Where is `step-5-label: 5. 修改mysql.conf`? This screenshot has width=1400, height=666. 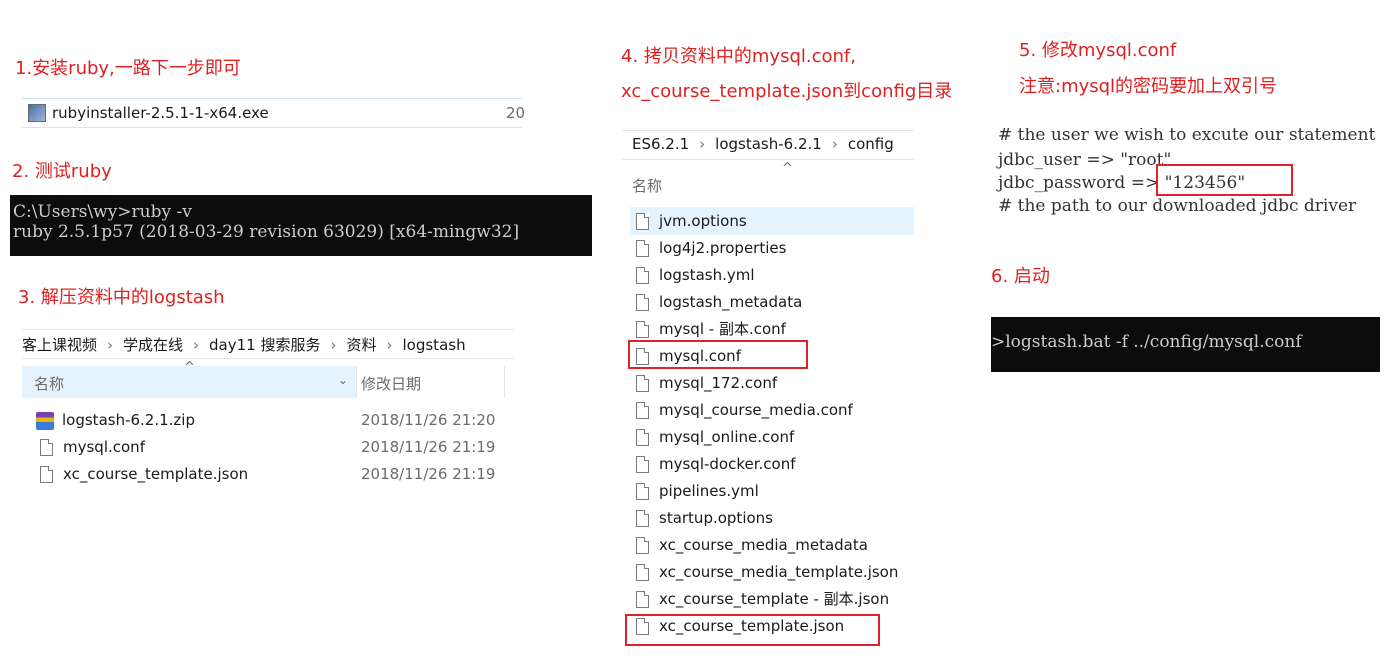
step-5-label: 5. 修改mysql.conf is located at coordinates (1098, 50).